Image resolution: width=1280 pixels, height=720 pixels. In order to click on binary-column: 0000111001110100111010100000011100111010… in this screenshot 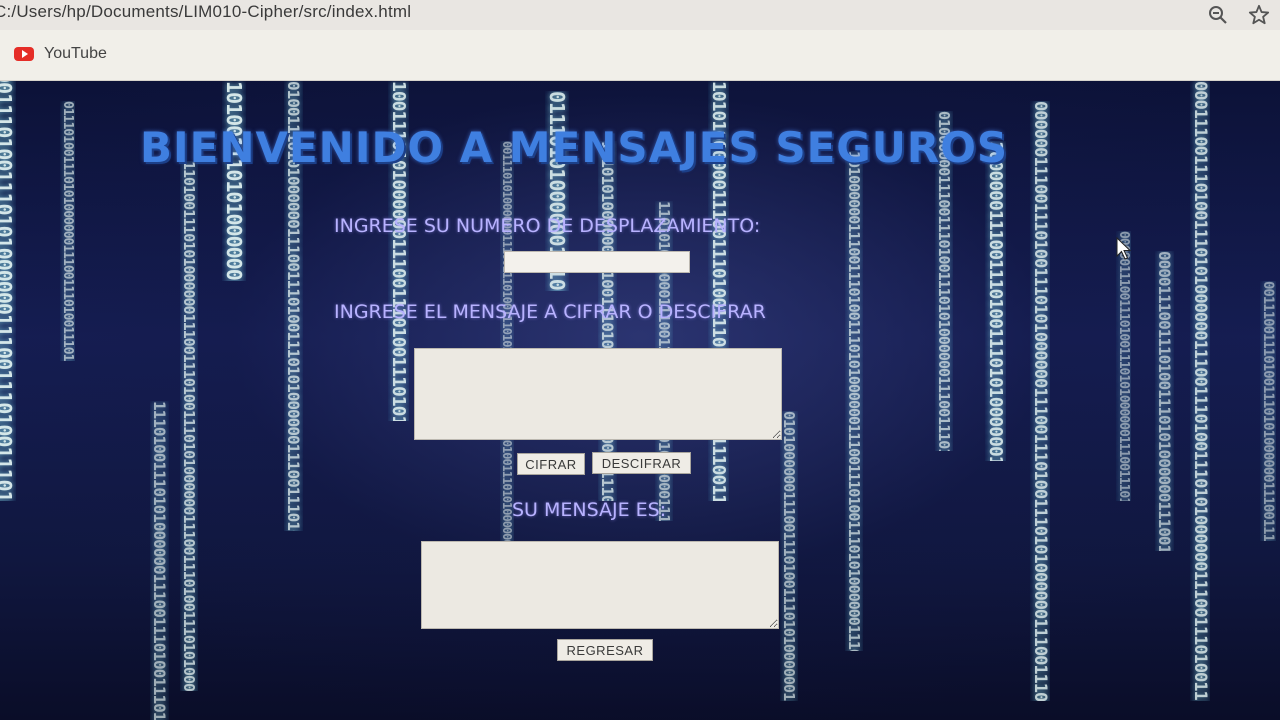, I will do `click(1164, 401)`.